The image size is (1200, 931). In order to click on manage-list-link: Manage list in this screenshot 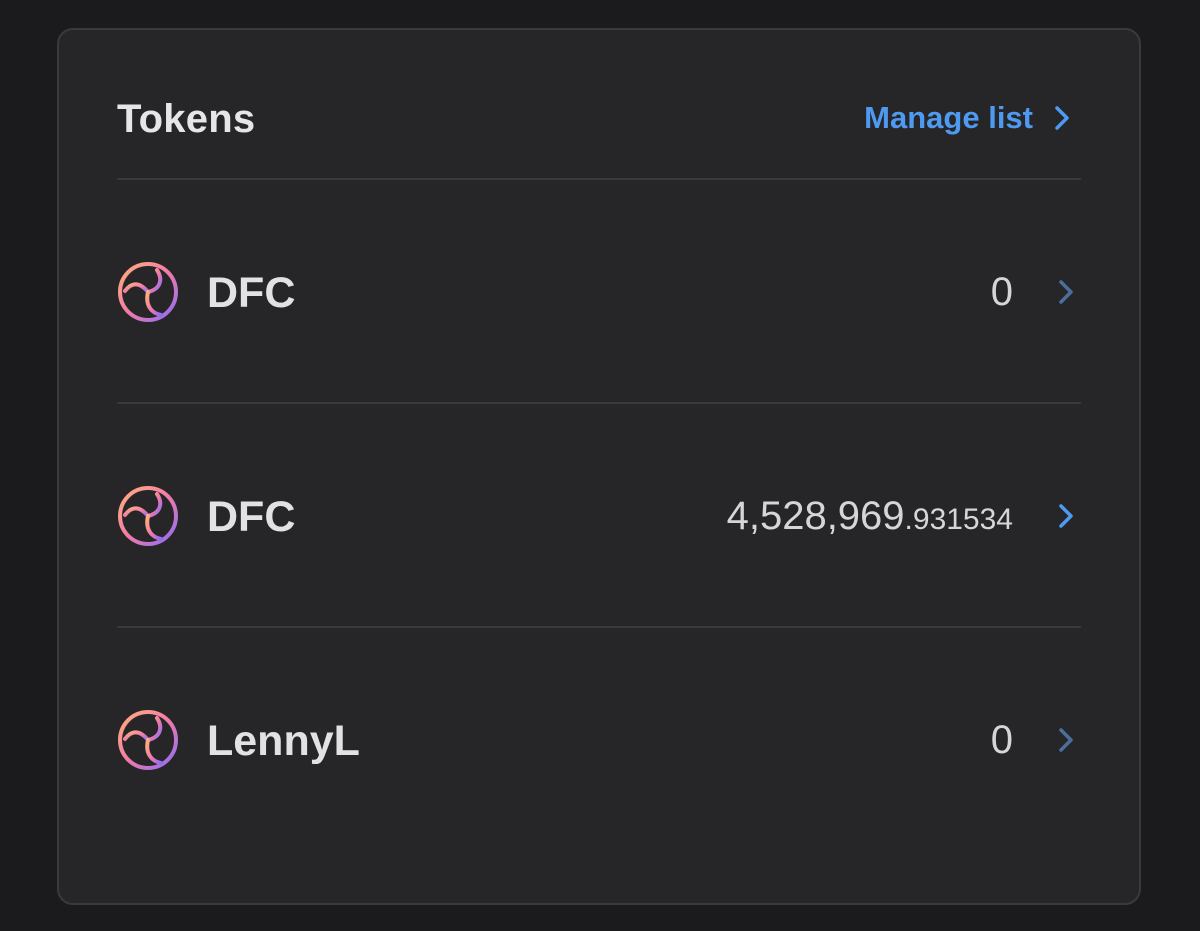, I will do `click(968, 118)`.